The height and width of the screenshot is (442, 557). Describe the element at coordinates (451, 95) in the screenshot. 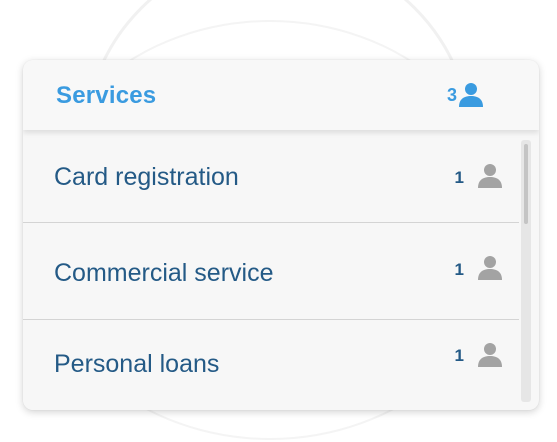

I see `services-total-count: 3` at that location.